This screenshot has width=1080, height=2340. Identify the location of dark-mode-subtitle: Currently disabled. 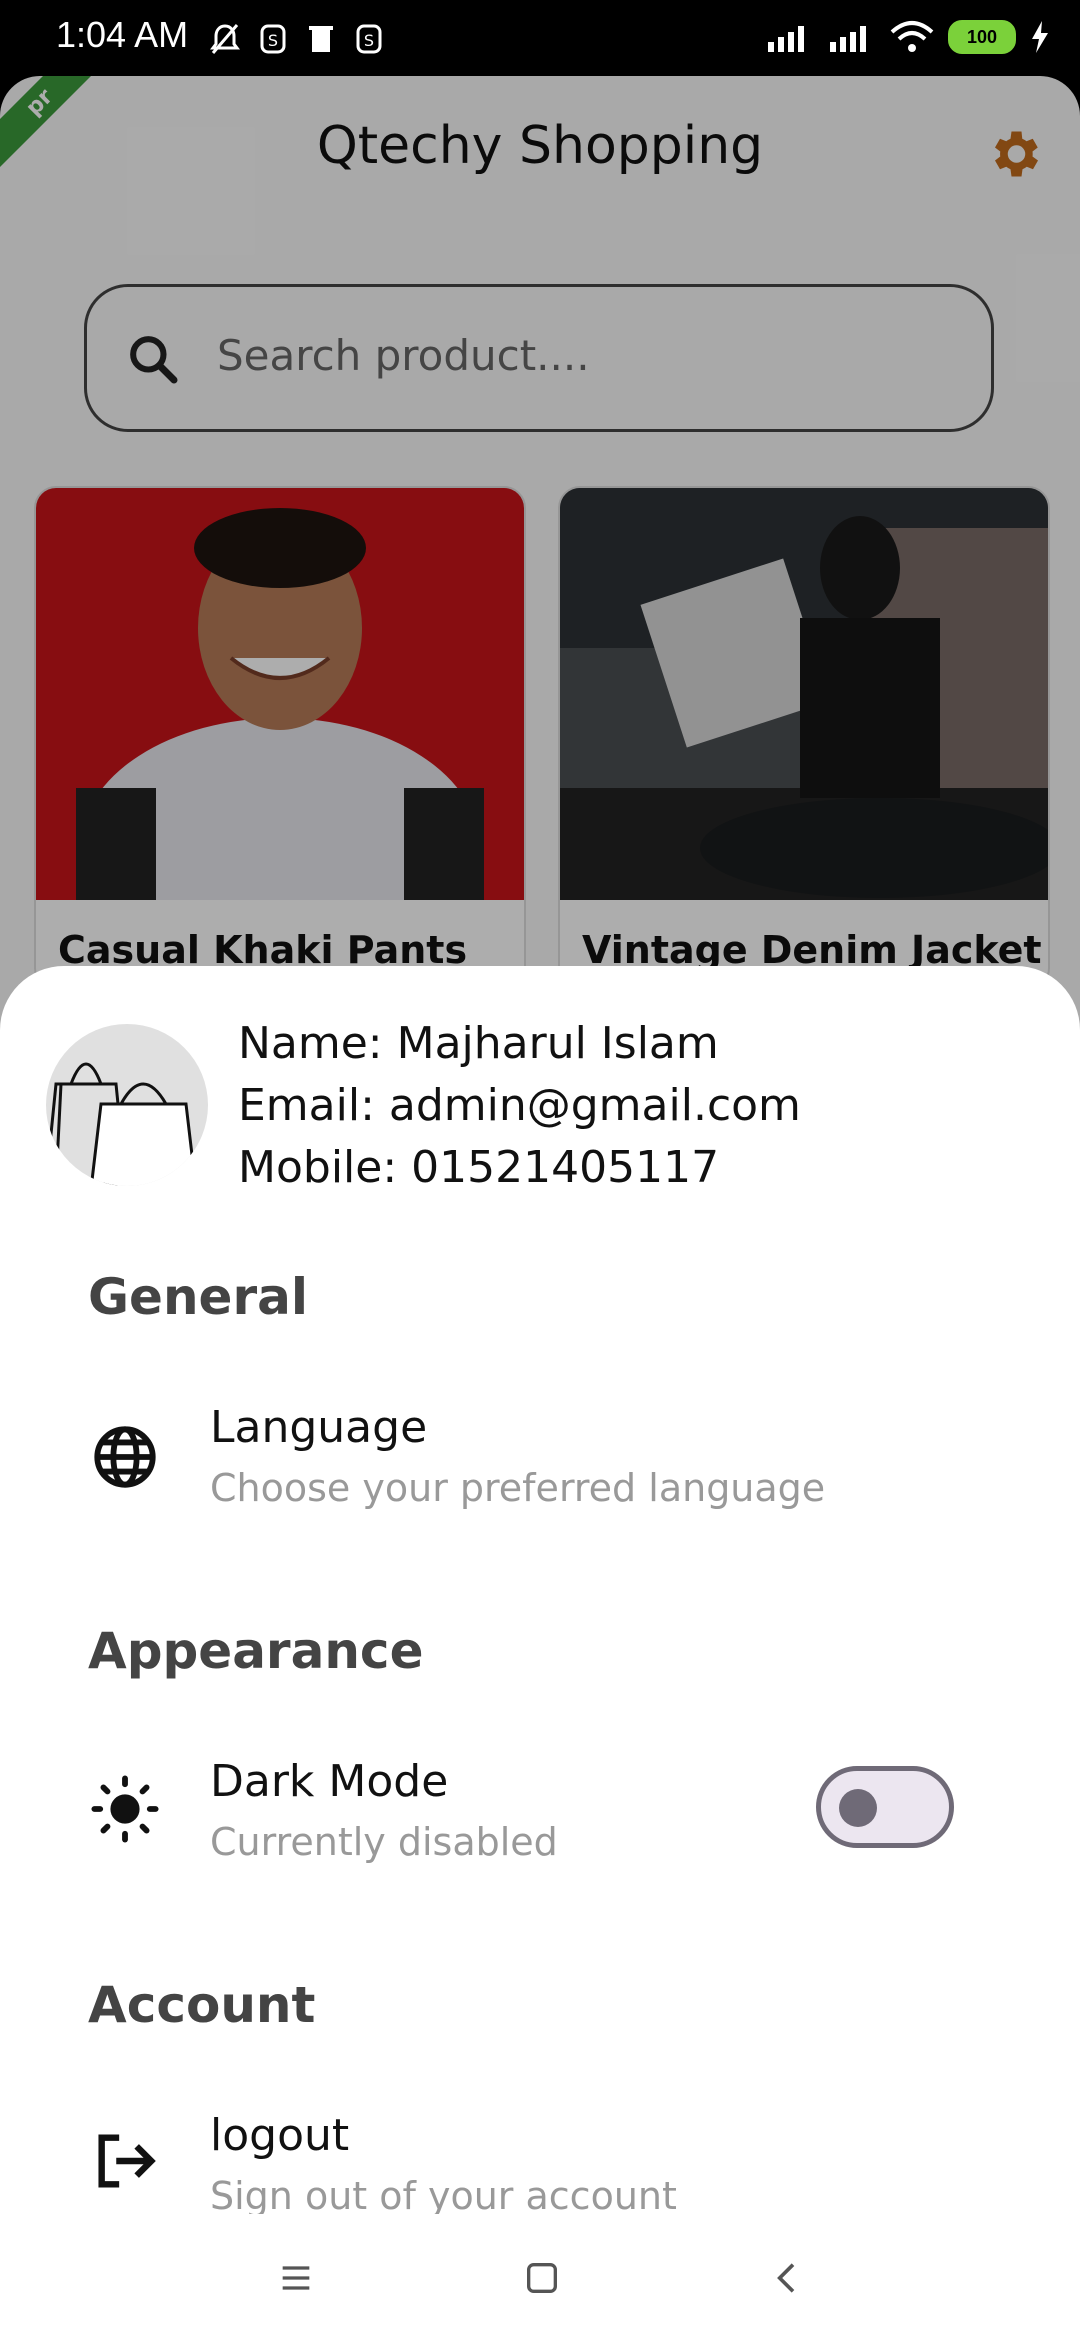
(384, 1842).